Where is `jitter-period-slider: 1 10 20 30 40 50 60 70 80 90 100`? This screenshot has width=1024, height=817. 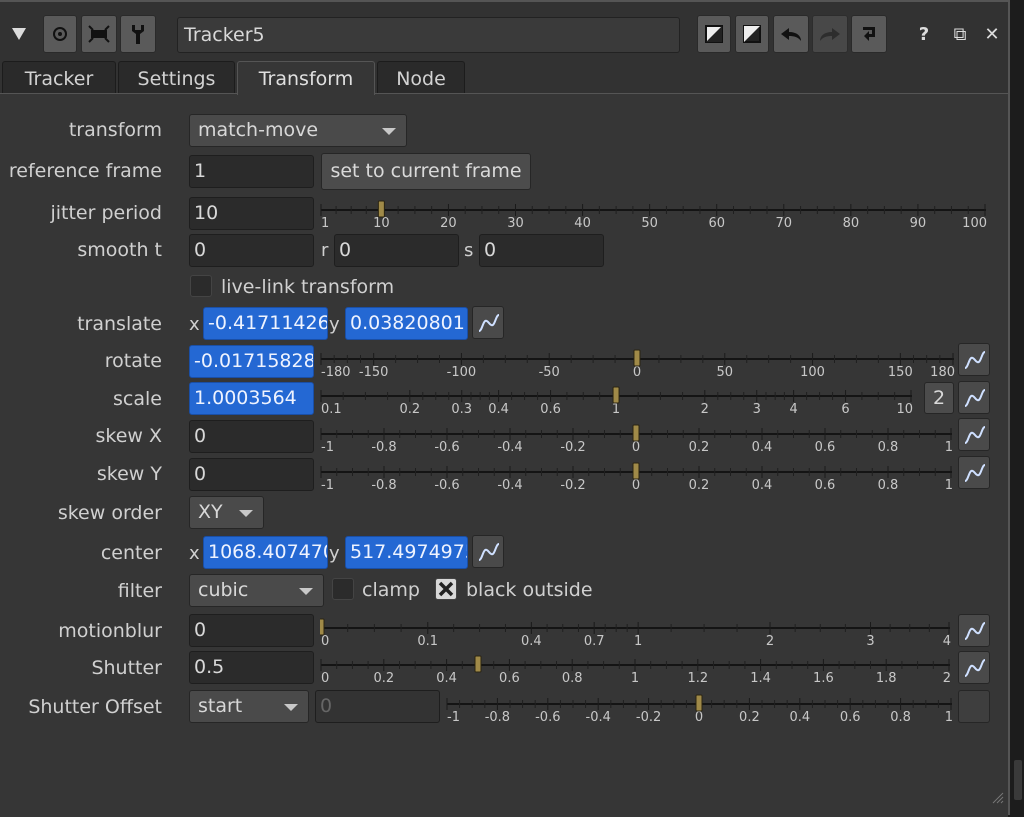 jitter-period-slider: 1 10 20 30 40 50 60 70 80 90 100 is located at coordinates (654, 212).